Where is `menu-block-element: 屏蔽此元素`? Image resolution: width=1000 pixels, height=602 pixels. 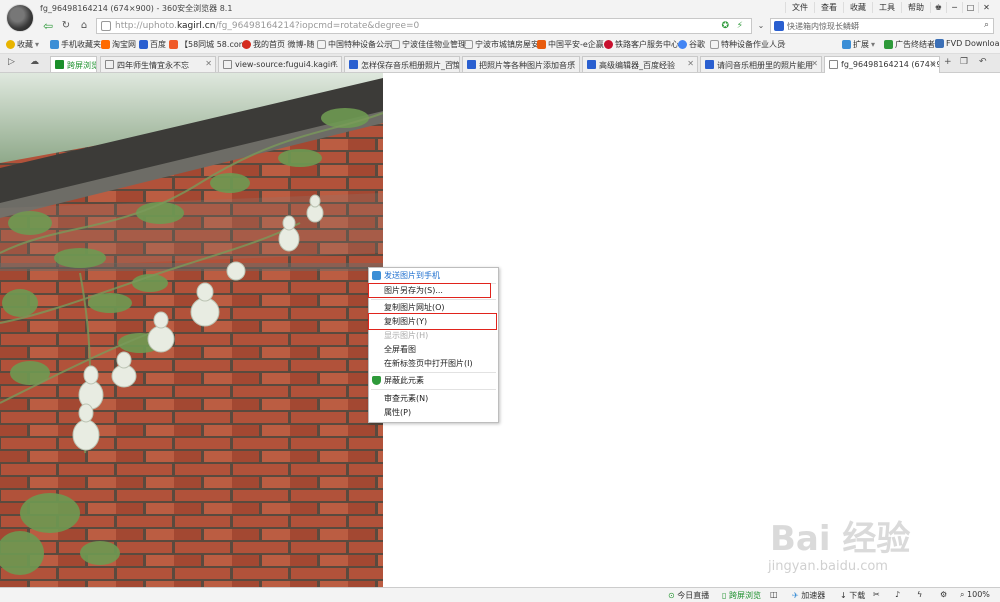
menu-block-element: 屏蔽此元素 is located at coordinates (433, 380).